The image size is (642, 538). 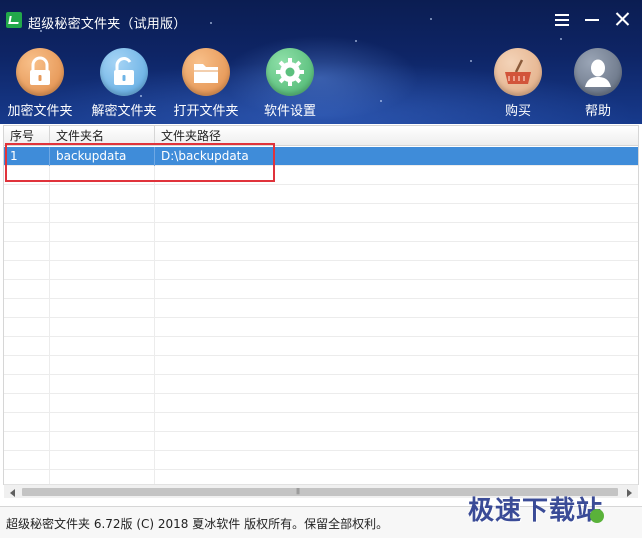 I want to click on column-header-folder-path: 文件夹路径, so click(x=396, y=136).